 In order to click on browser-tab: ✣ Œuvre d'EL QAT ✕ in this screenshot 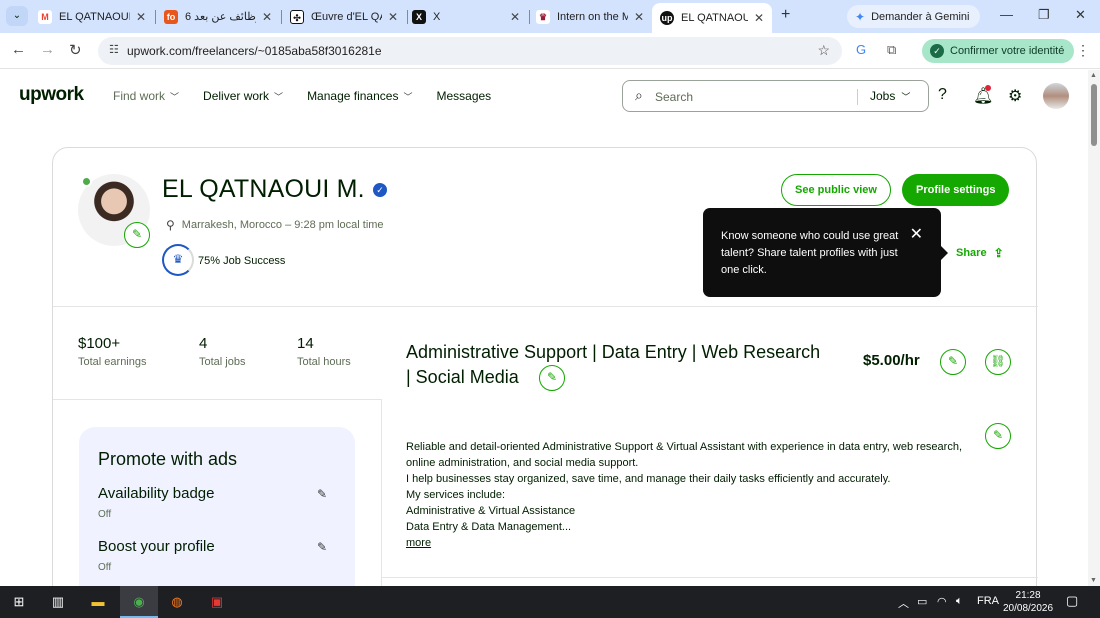, I will do `click(344, 16)`.